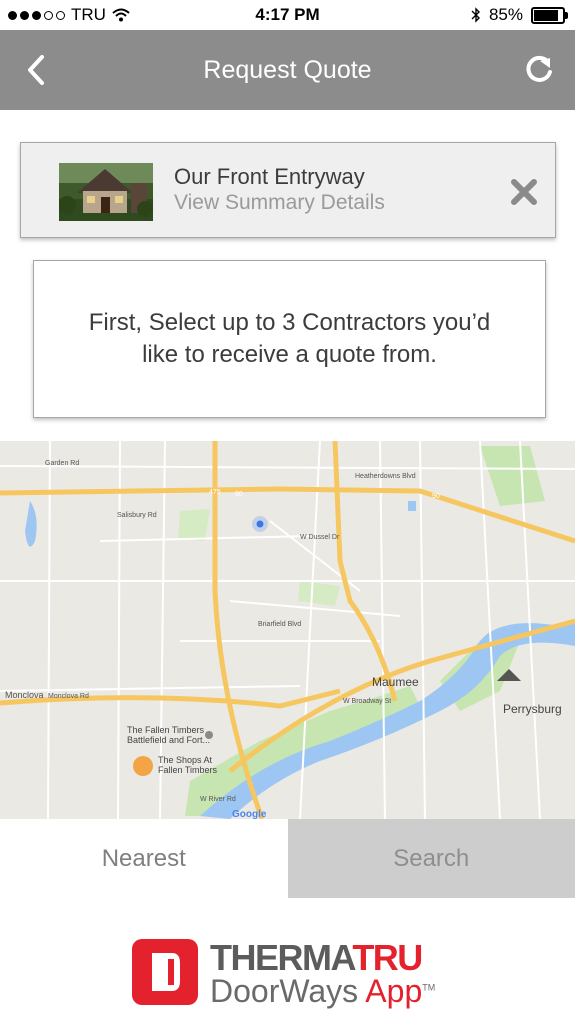  I want to click on status-bar: TRU 4:17 PM 85%, so click(287, 15).